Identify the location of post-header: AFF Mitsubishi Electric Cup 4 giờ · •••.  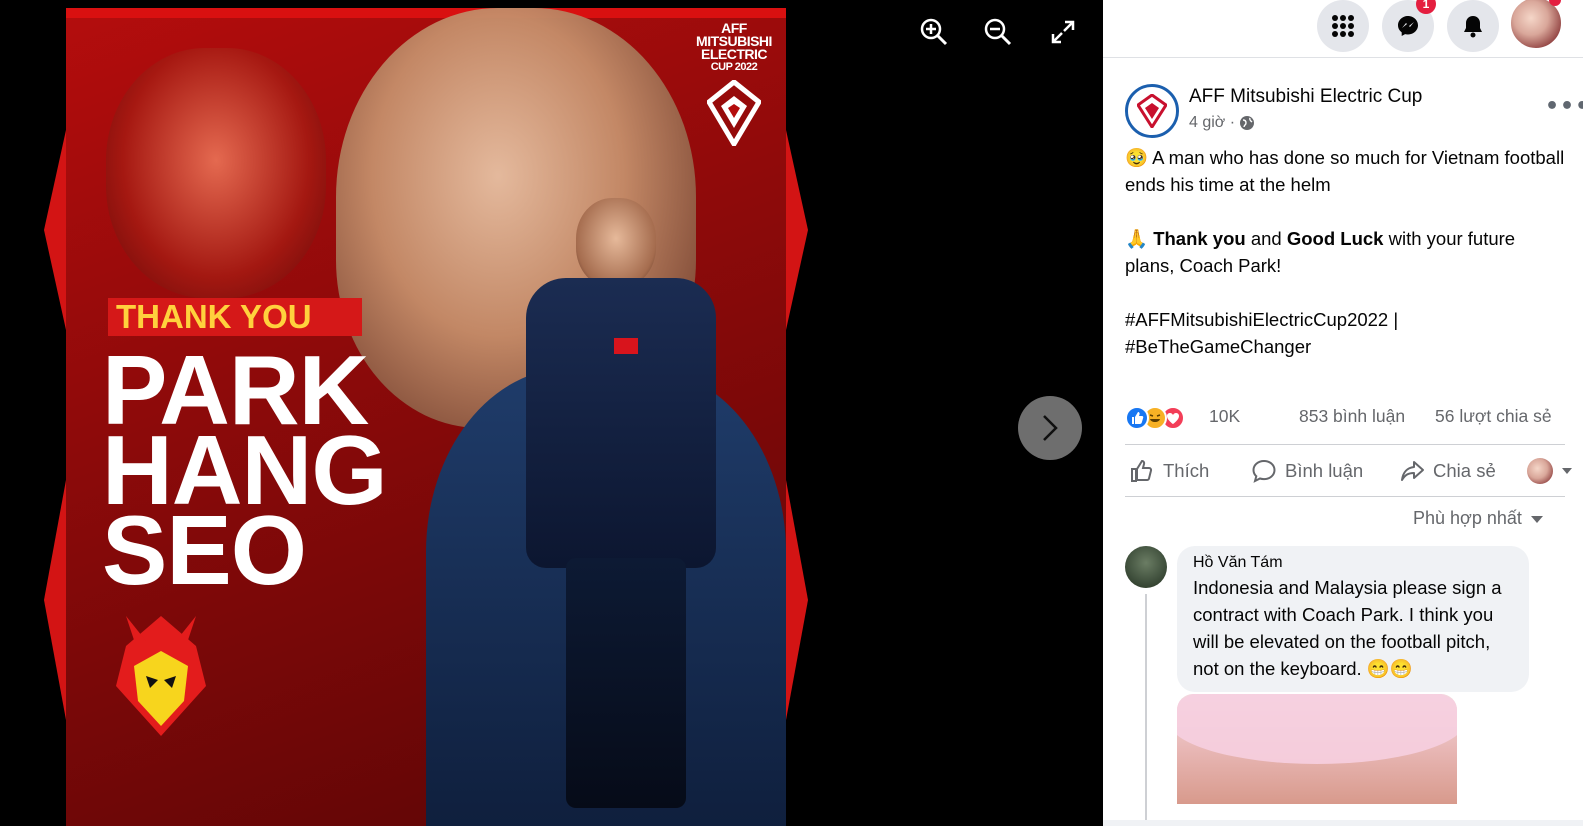
(1354, 112).